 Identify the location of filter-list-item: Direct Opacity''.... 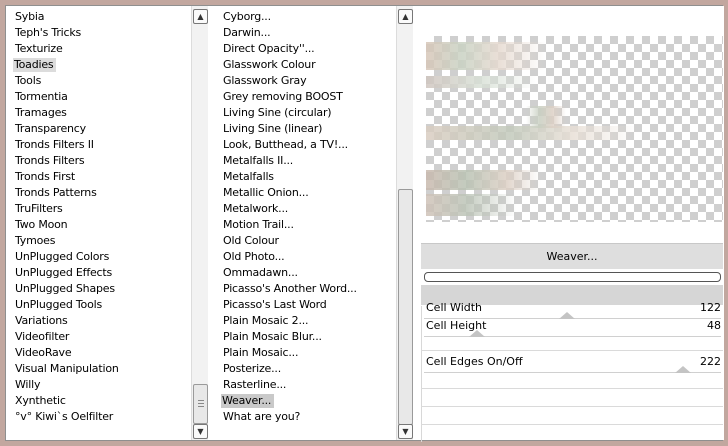
(315, 49).